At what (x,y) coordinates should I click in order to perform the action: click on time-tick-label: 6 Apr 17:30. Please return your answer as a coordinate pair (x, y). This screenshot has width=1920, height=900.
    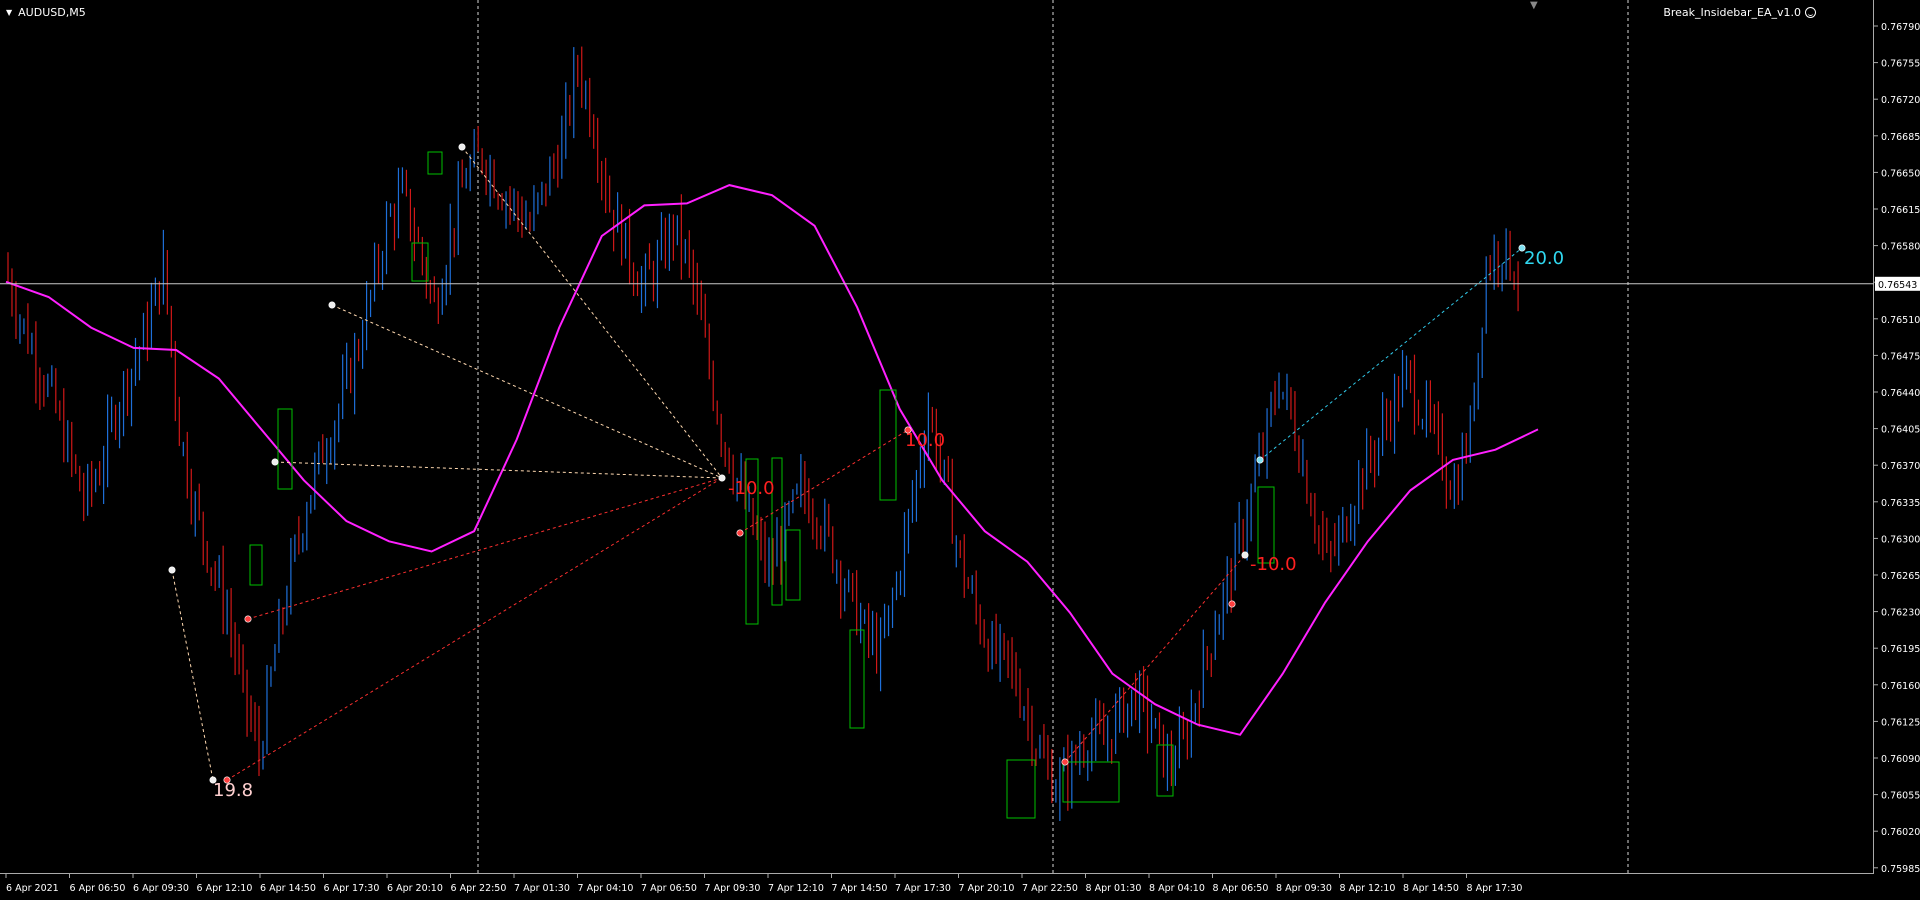
    Looking at the image, I should click on (352, 888).